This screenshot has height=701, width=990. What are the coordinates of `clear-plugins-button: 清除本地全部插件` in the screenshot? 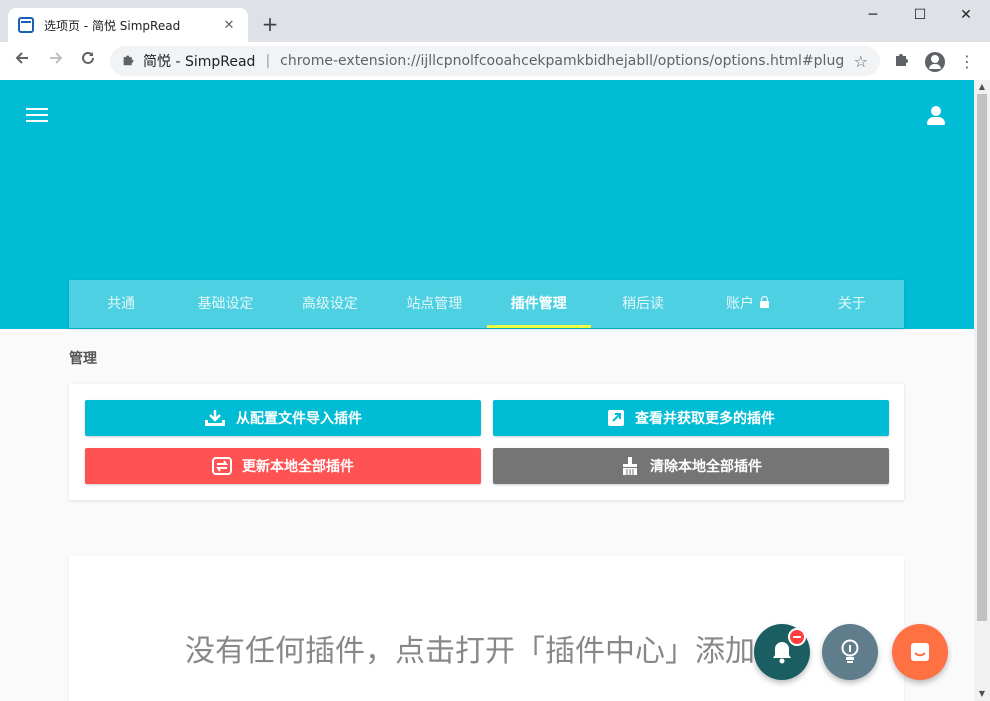 It's located at (691, 466).